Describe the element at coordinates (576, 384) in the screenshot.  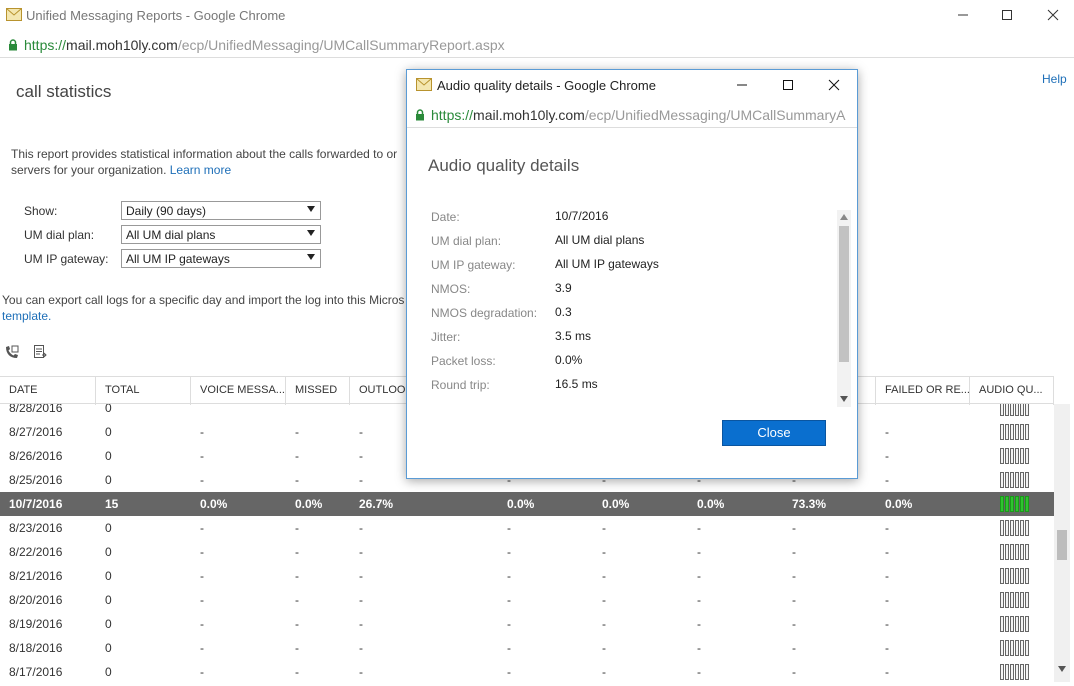
I see `detail-value: 16.5 ms` at that location.